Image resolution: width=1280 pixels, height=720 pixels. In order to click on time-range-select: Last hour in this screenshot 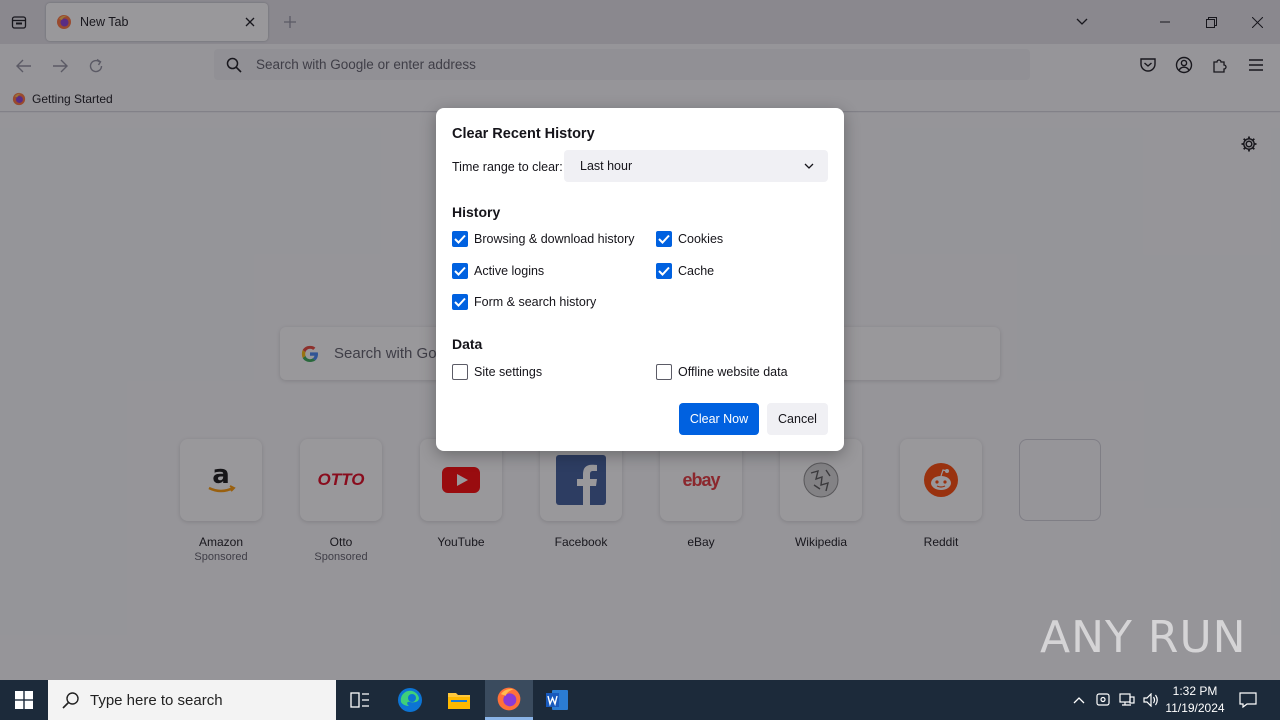, I will do `click(696, 166)`.